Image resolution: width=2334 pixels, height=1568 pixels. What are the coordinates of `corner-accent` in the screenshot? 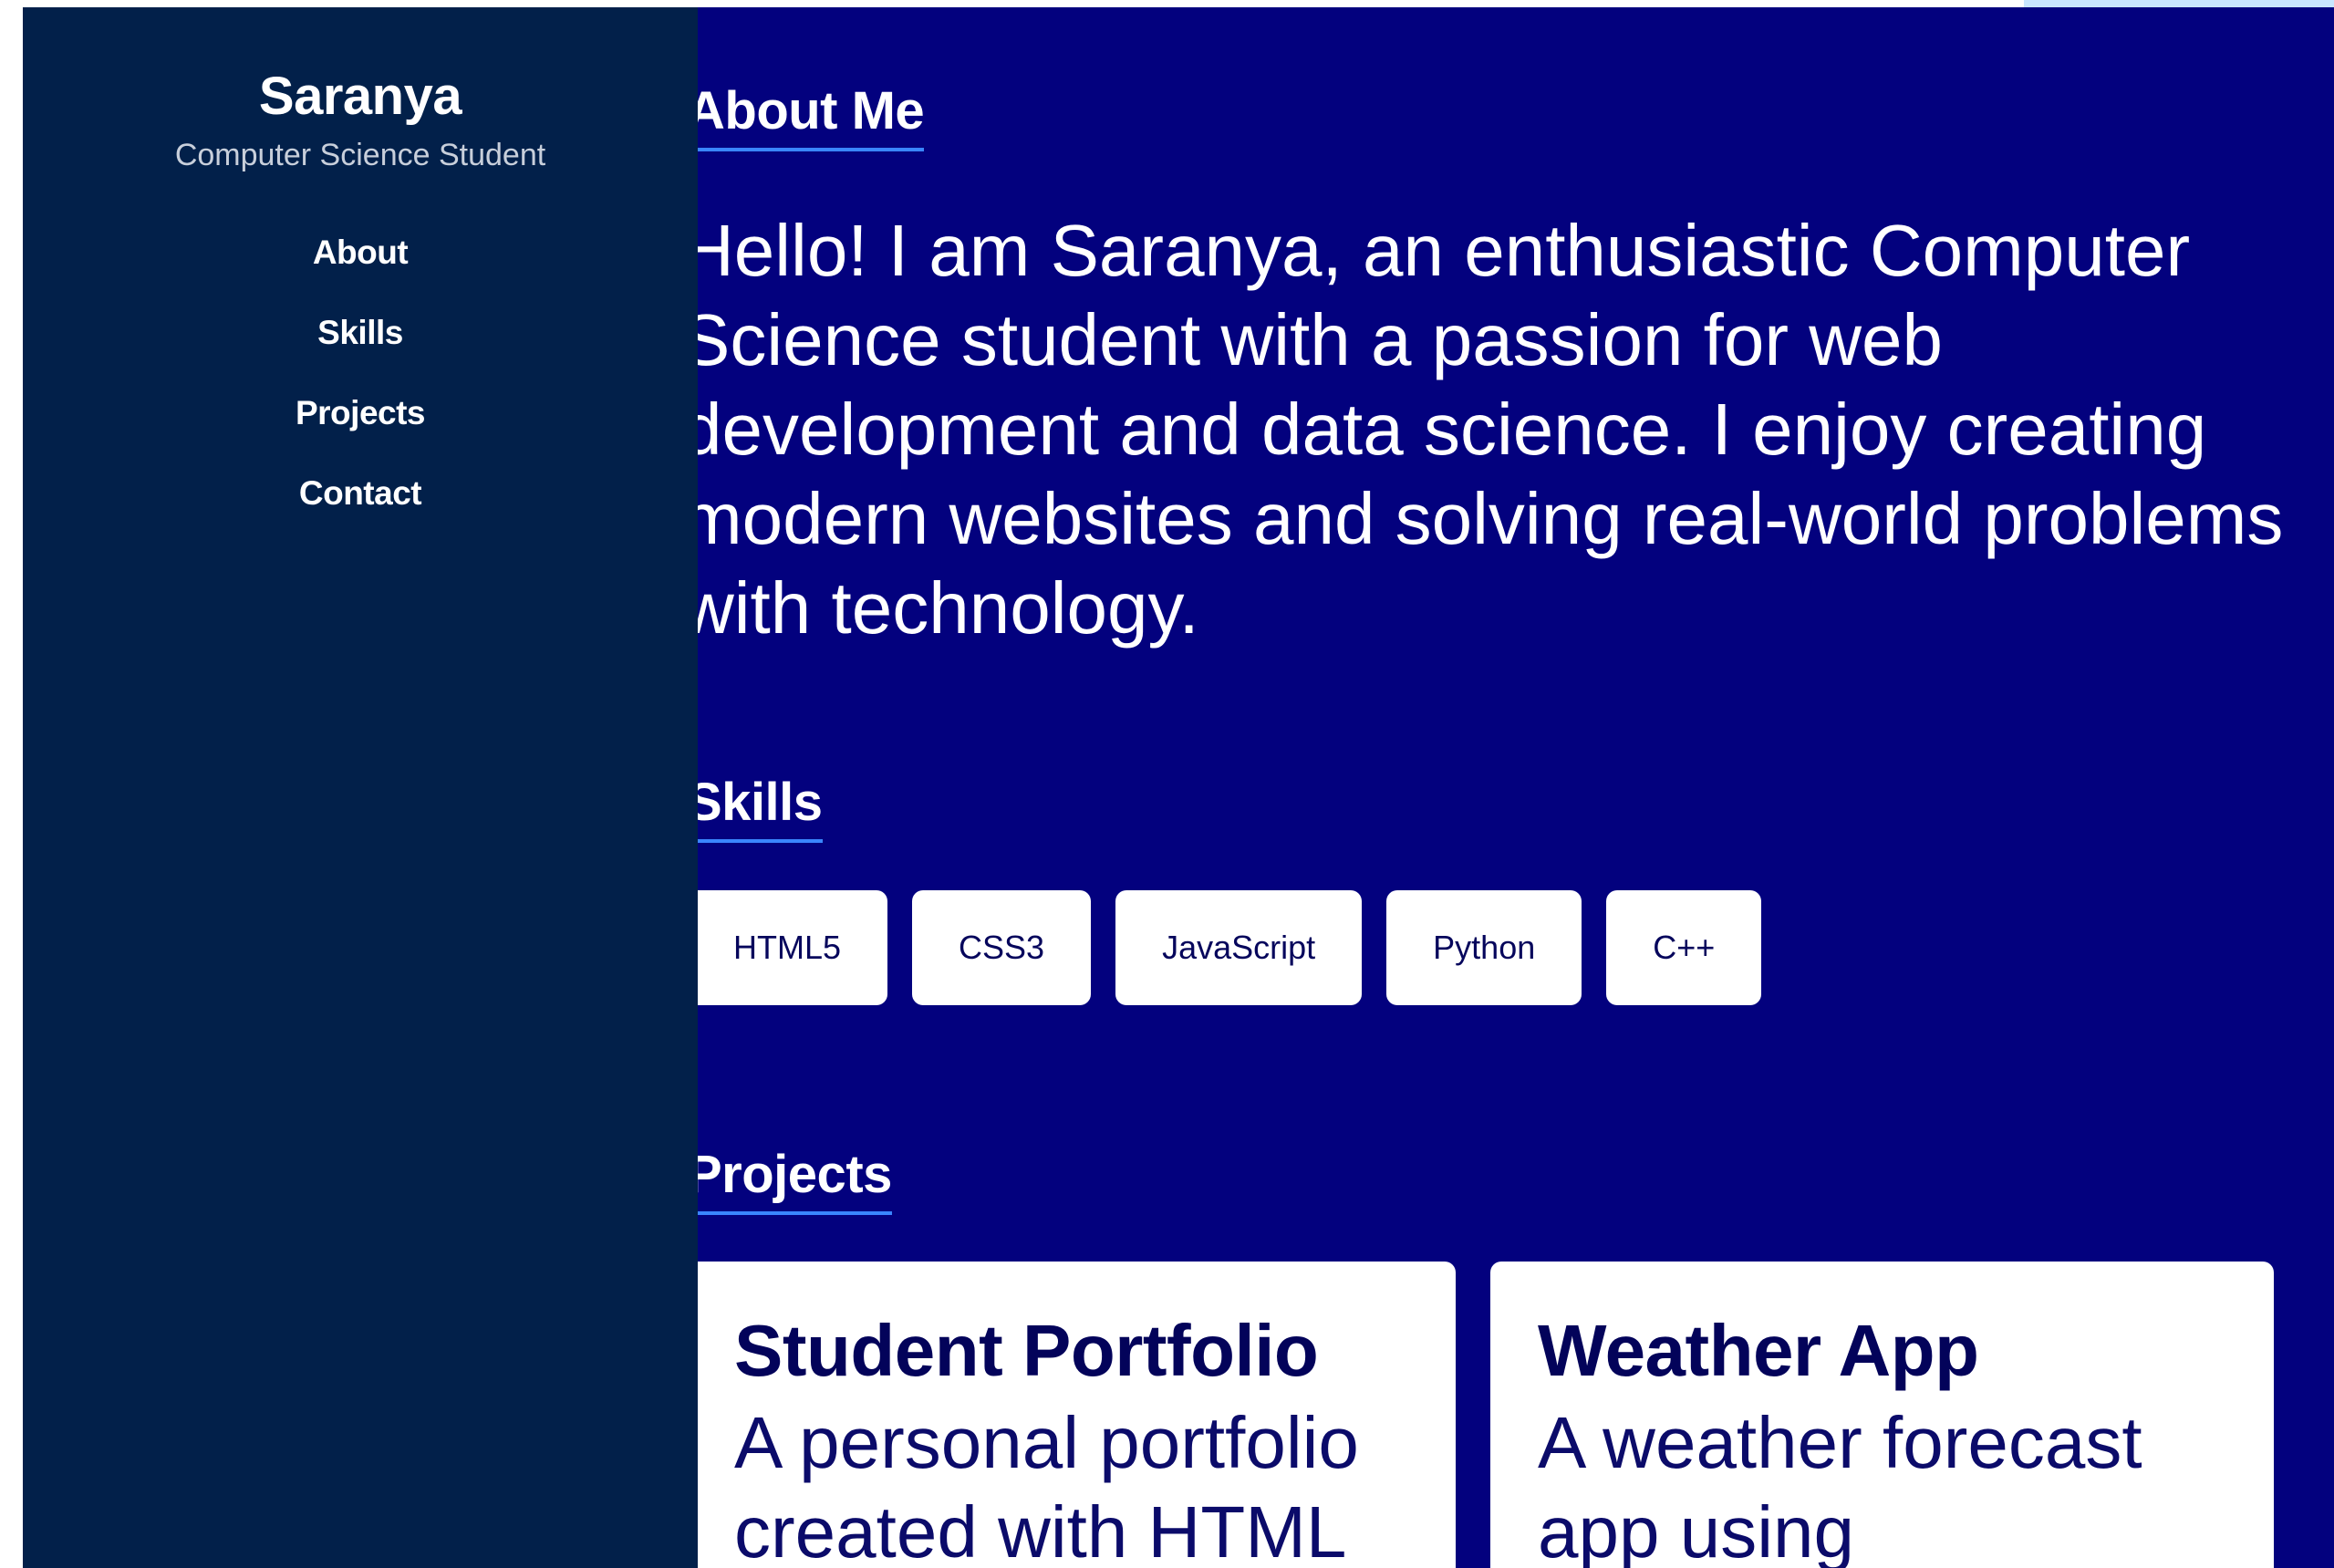 It's located at (2179, 3).